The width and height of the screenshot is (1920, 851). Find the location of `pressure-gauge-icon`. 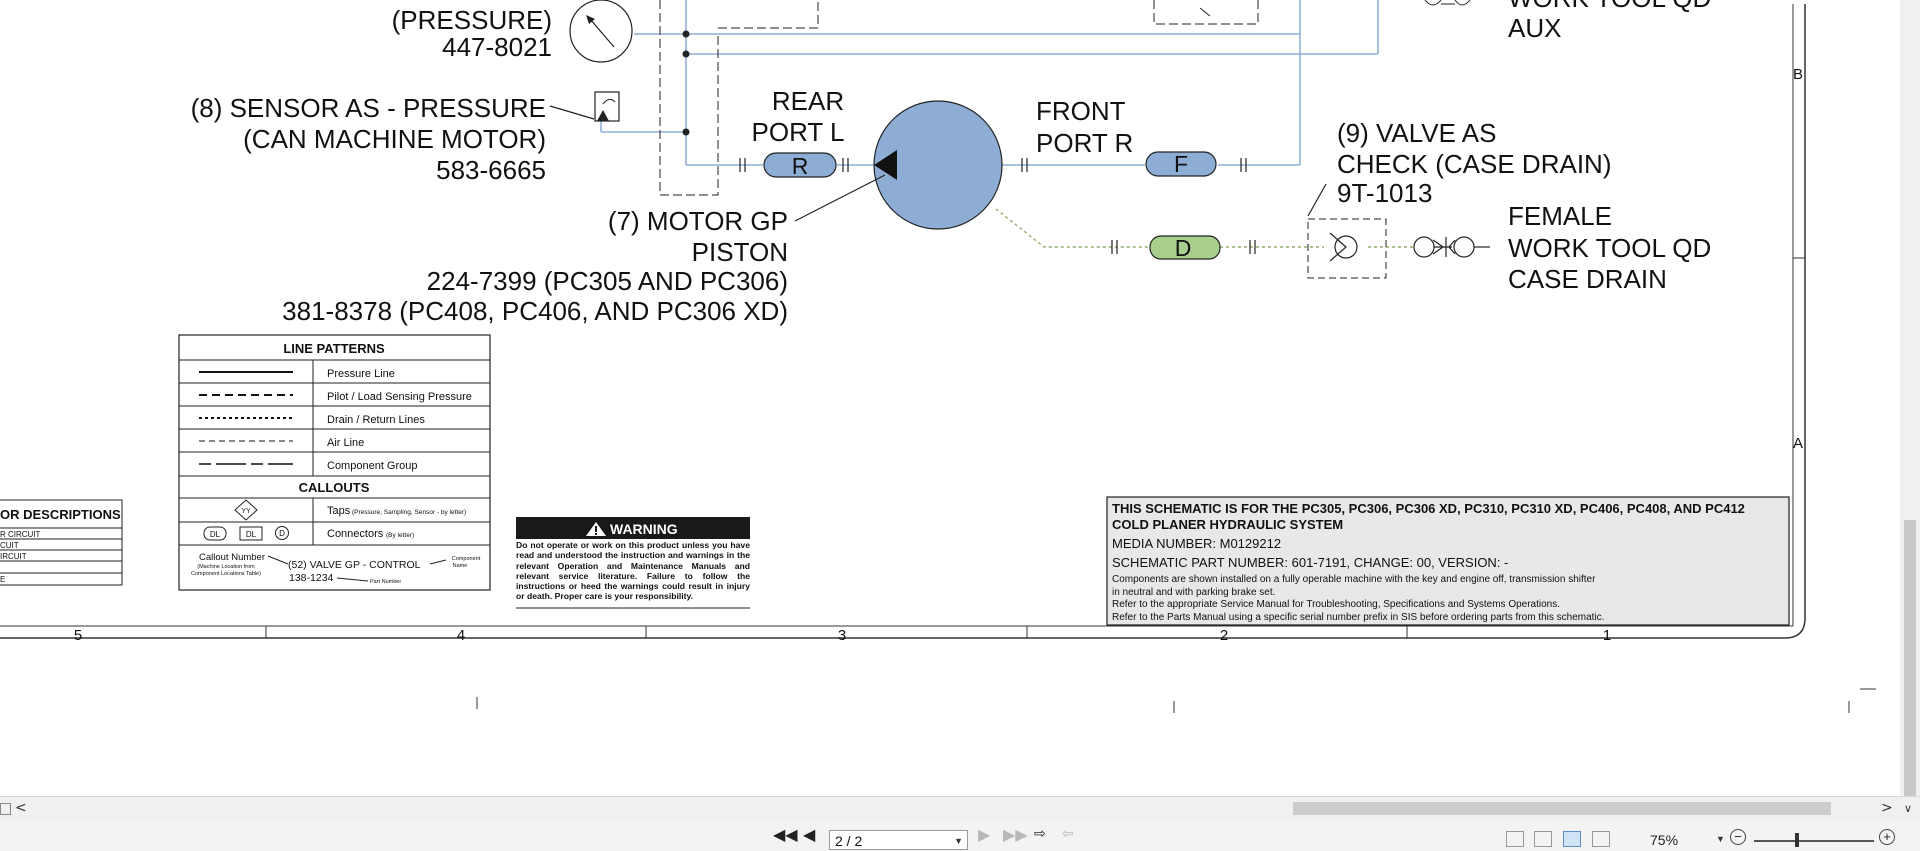

pressure-gauge-icon is located at coordinates (601, 31).